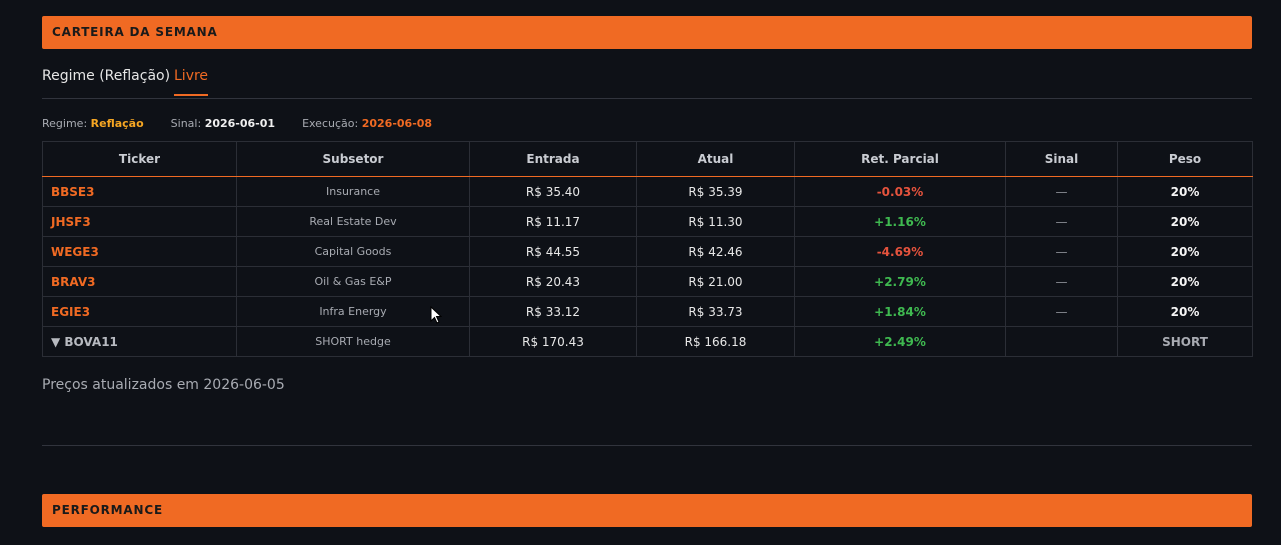 The width and height of the screenshot is (1281, 545). What do you see at coordinates (106, 81) in the screenshot?
I see `tab-regime: Regime (Reflação)` at bounding box center [106, 81].